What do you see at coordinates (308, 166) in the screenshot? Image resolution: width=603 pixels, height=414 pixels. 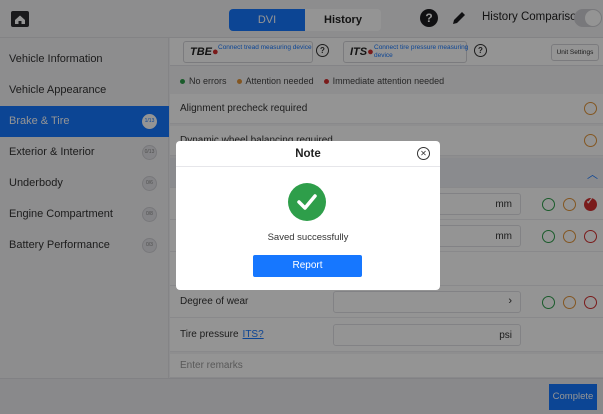 I see `dialog-divider` at bounding box center [308, 166].